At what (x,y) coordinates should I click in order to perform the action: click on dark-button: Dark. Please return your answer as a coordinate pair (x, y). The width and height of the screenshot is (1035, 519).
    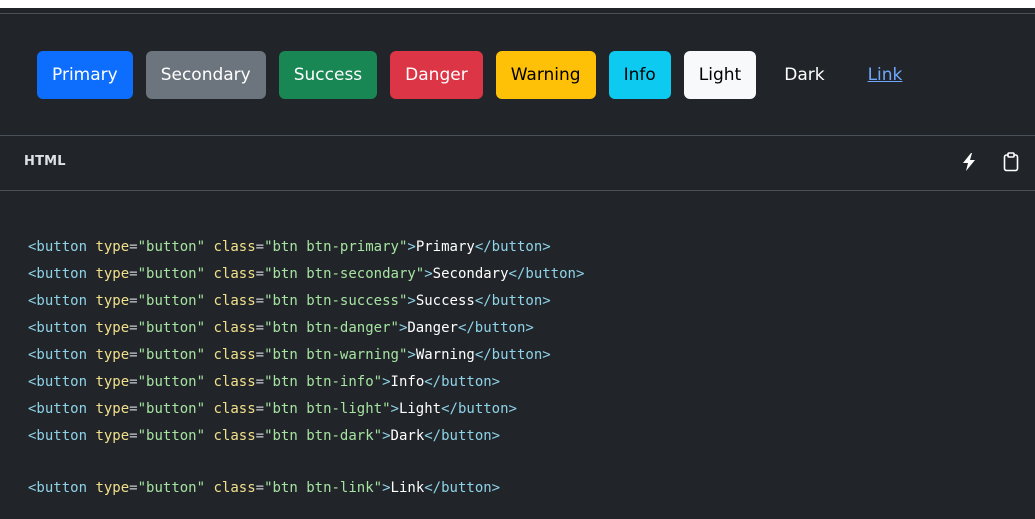
    Looking at the image, I should click on (804, 75).